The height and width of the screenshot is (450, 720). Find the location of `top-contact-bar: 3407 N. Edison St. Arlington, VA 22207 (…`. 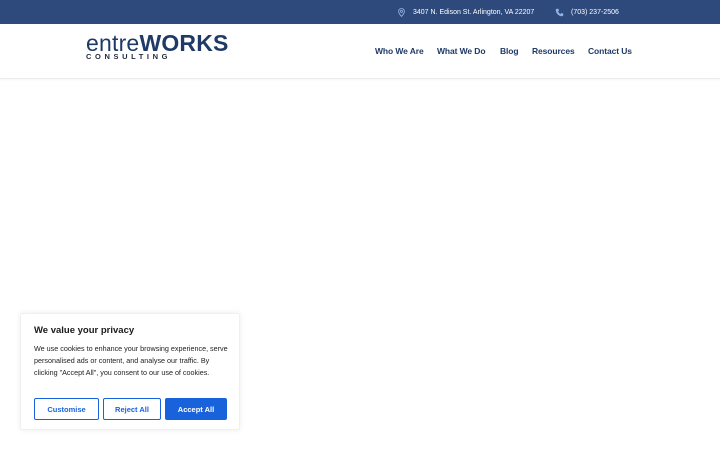

top-contact-bar: 3407 N. Edison St. Arlington, VA 22207 (… is located at coordinates (360, 12).